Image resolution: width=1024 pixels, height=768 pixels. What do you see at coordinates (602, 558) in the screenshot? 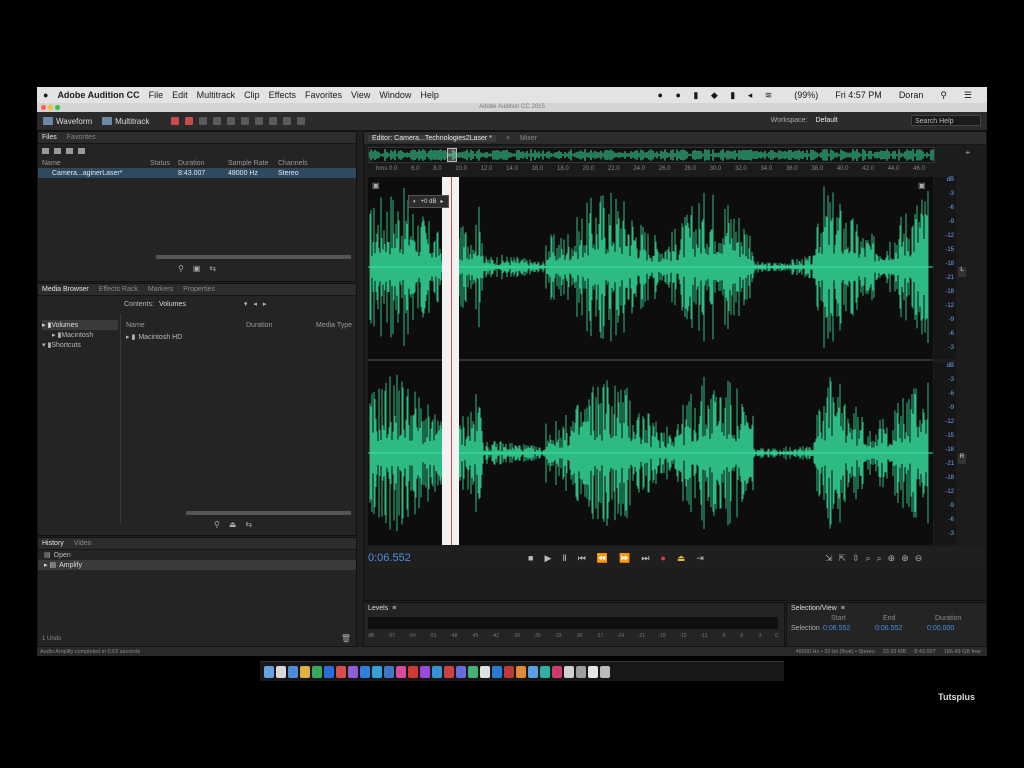
I see `rewind-button: ⏪` at bounding box center [602, 558].